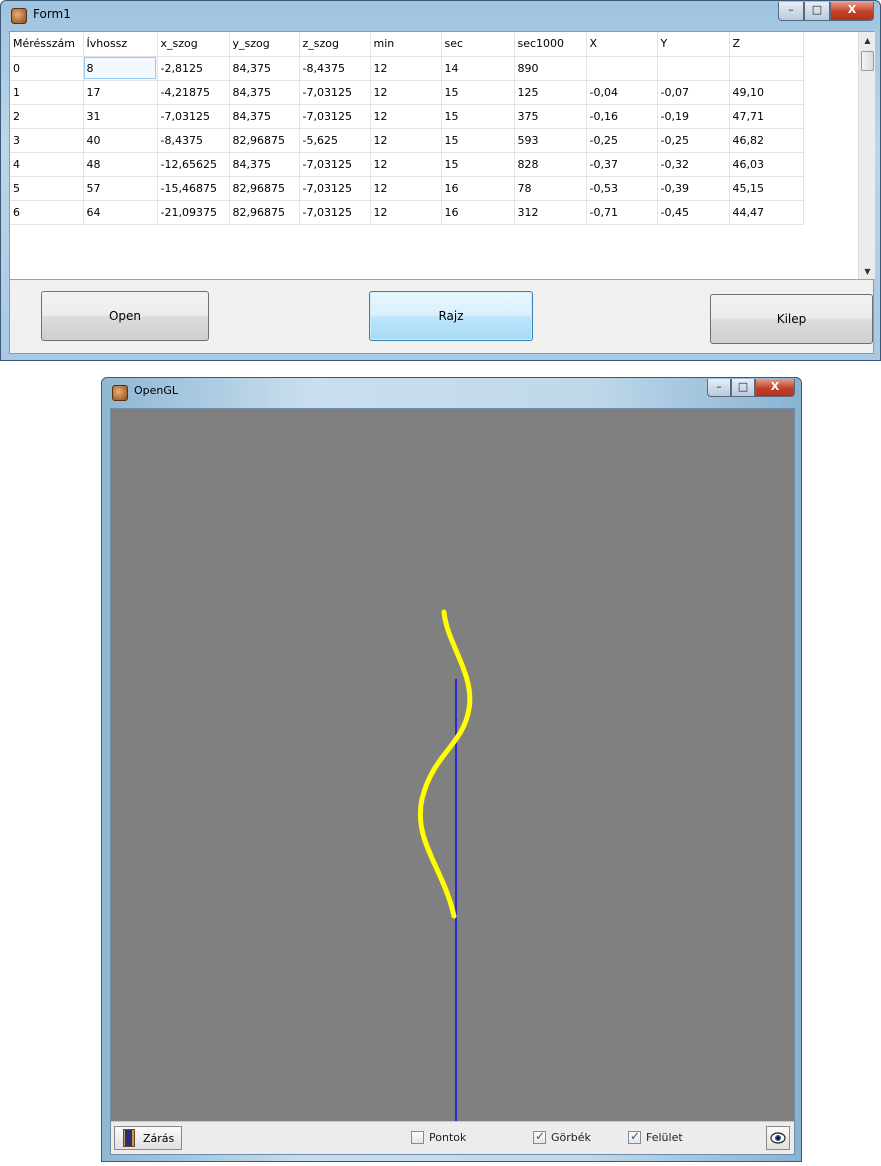 Image resolution: width=881 pixels, height=1166 pixels. What do you see at coordinates (866, 155) in the screenshot?
I see `grid-vertical-scrollbar: ▲ ▼` at bounding box center [866, 155].